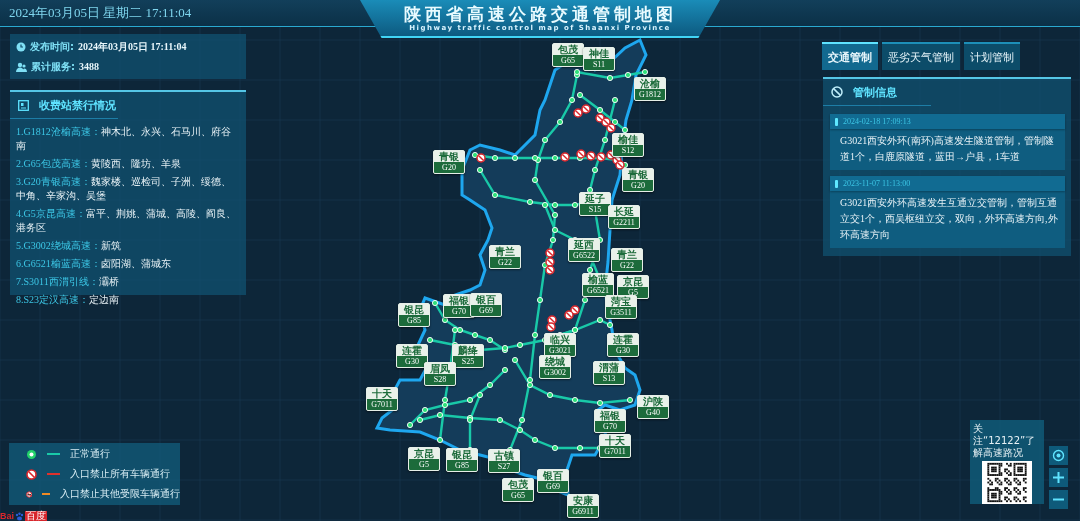 The width and height of the screenshot is (1080, 521). What do you see at coordinates (68, 300) in the screenshot?
I see `toll-item: 8.S23定汉高速：定边南` at bounding box center [68, 300].